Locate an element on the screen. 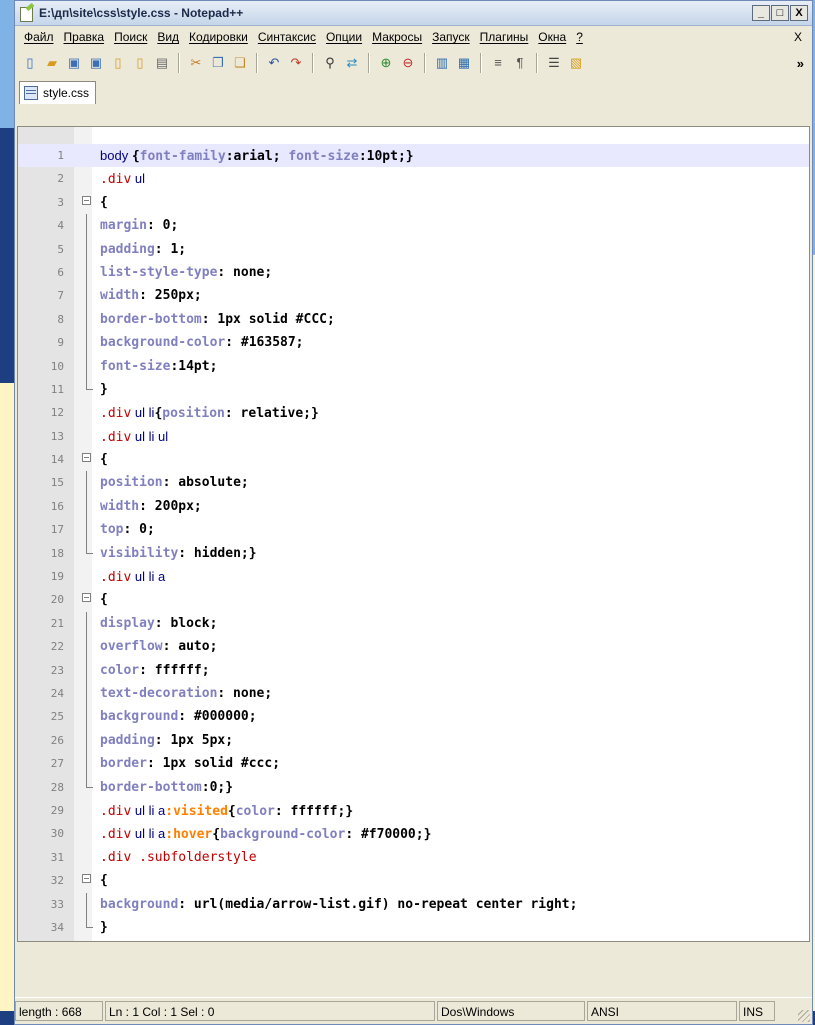 The image size is (815, 1025). menu-item-9: Плагины is located at coordinates (504, 37).